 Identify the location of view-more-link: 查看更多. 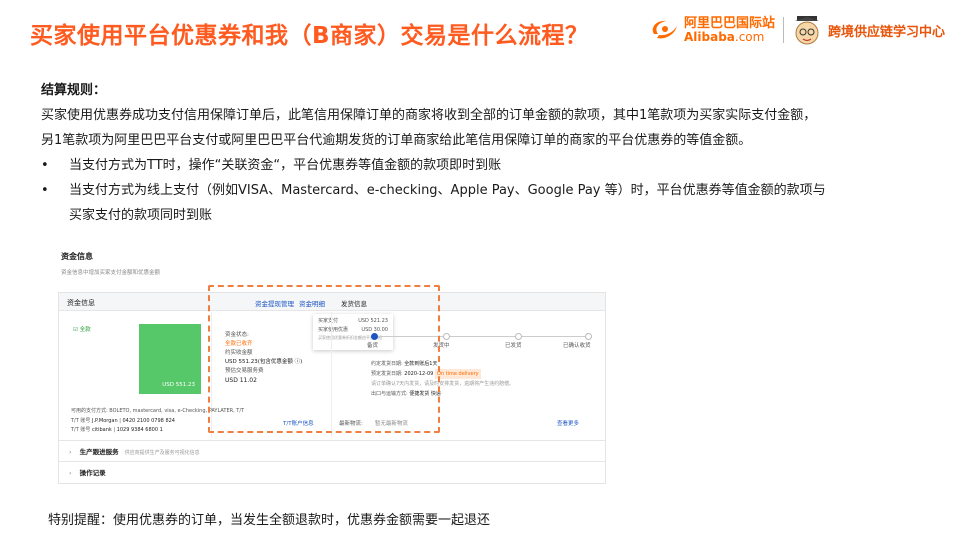
(568, 423).